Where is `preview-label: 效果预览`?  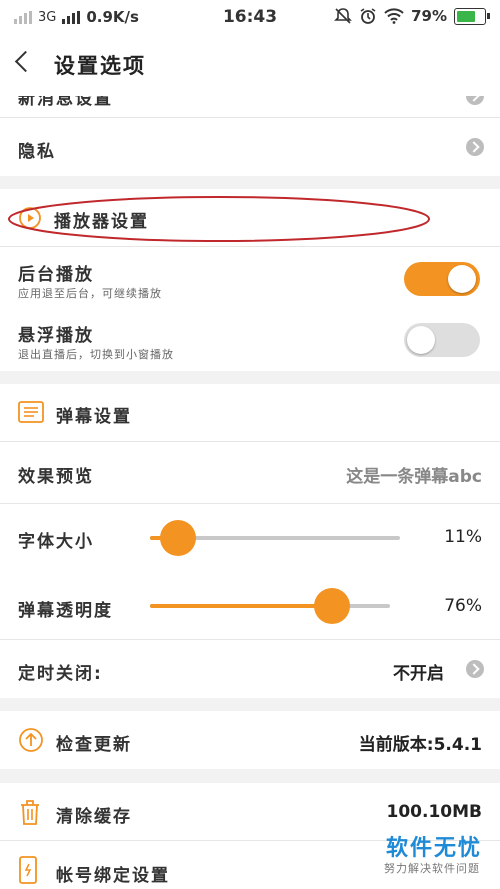
preview-label: 效果预览 is located at coordinates (56, 477).